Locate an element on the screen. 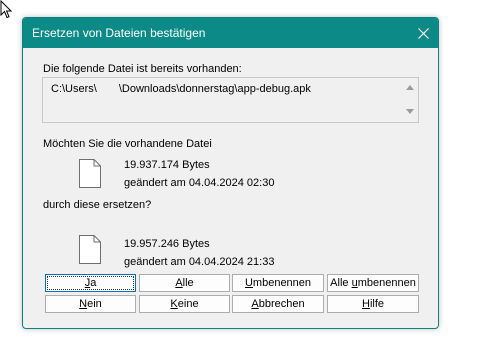  no-to-all-button-mnemonic: K is located at coordinates (174, 304).